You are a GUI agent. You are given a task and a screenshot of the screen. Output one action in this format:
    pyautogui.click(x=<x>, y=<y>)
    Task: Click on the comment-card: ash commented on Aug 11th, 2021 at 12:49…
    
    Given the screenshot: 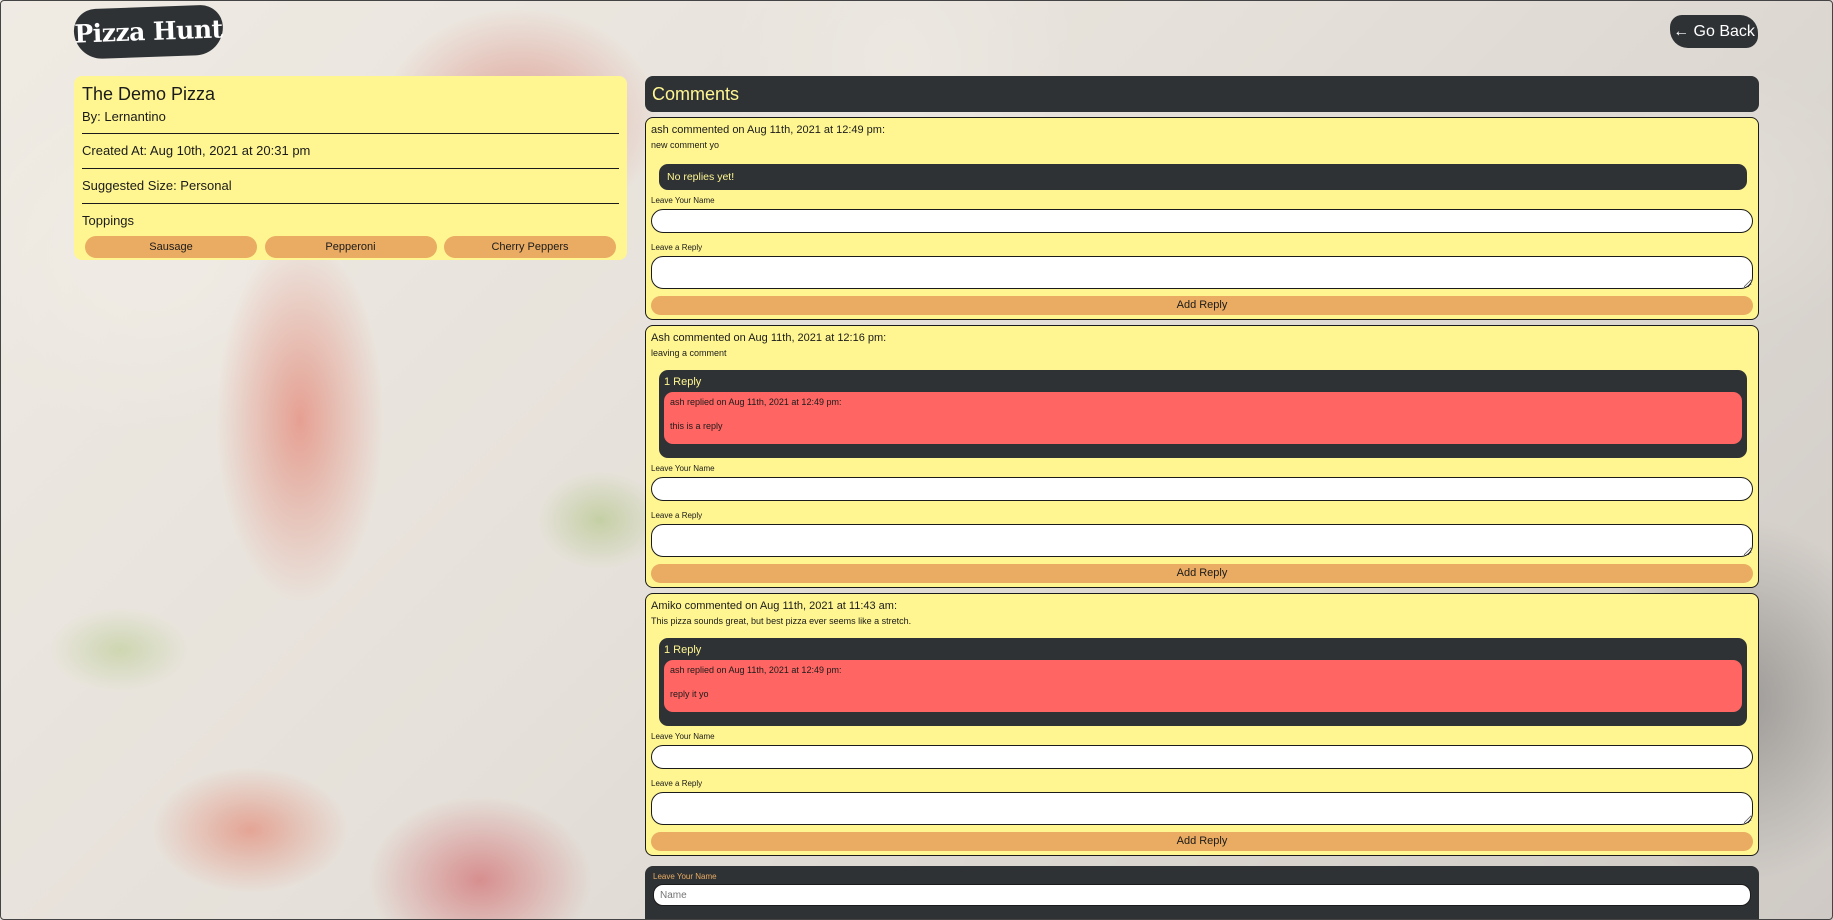 What is the action you would take?
    pyautogui.click(x=1202, y=218)
    